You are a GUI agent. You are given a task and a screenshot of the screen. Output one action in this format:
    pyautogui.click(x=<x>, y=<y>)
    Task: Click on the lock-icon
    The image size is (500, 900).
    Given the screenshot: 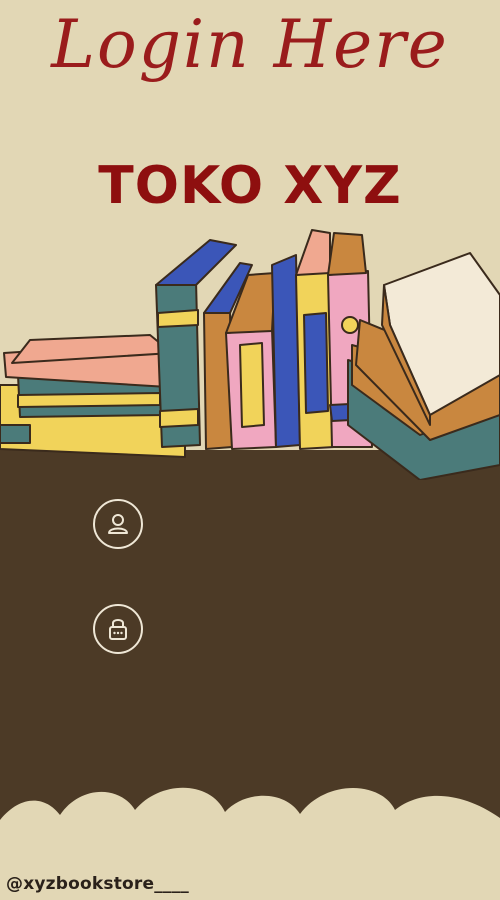 What is the action you would take?
    pyautogui.click(x=118, y=629)
    